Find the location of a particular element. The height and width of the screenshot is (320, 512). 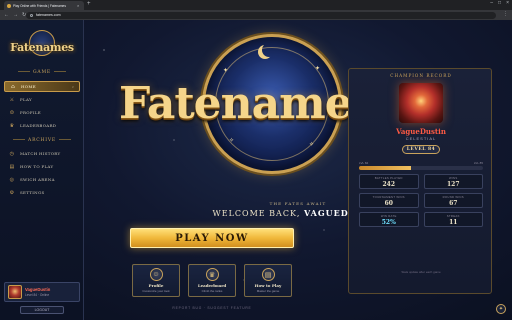

forward-icon: → is located at coordinates (15, 15).